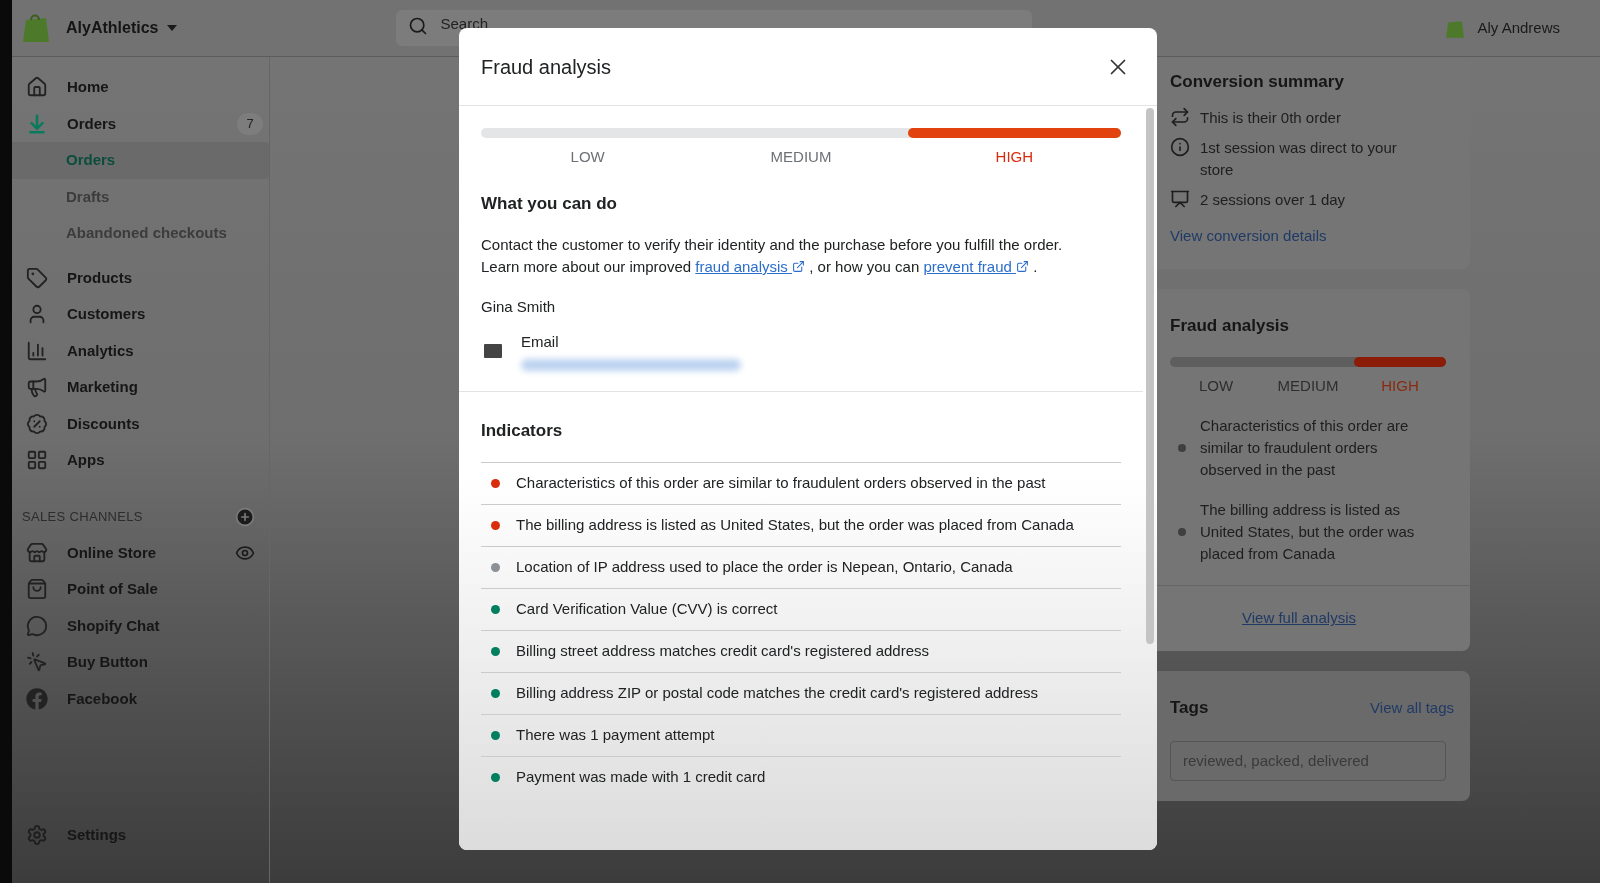  Describe the element at coordinates (777, 693) in the screenshot. I see `indicator-text: Billing address ZIP or postal code matches the credit card's registered address` at that location.